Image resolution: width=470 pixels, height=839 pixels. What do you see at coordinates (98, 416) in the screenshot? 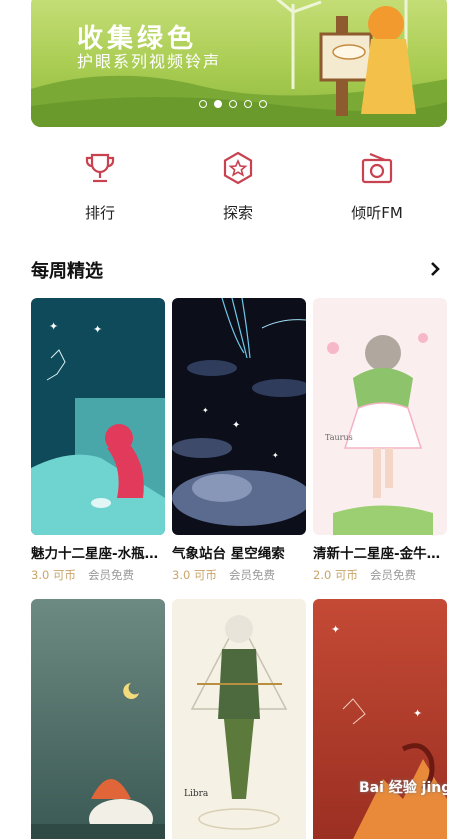
I see `card-thumbnail: ✦ ✦` at bounding box center [98, 416].